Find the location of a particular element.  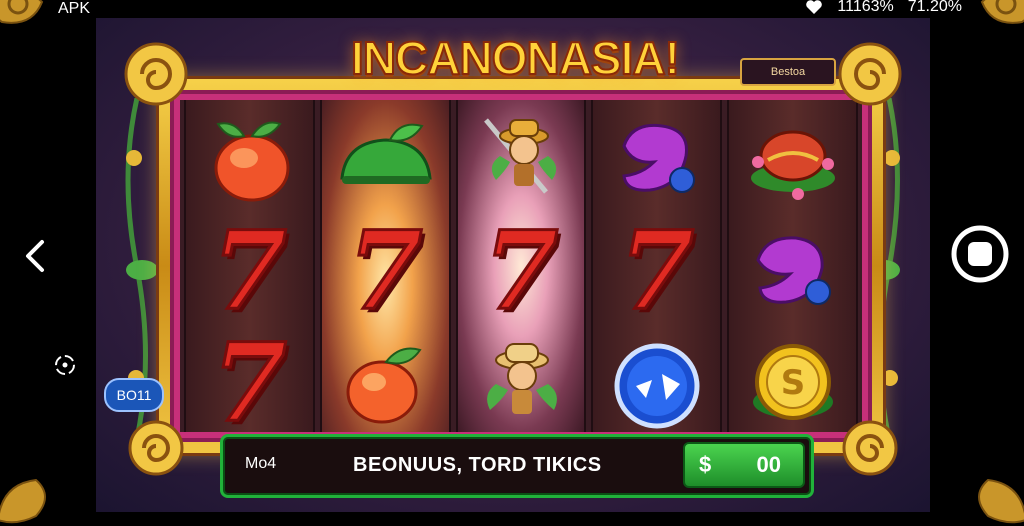

game-title: INCANONASIA! is located at coordinates (515, 58).